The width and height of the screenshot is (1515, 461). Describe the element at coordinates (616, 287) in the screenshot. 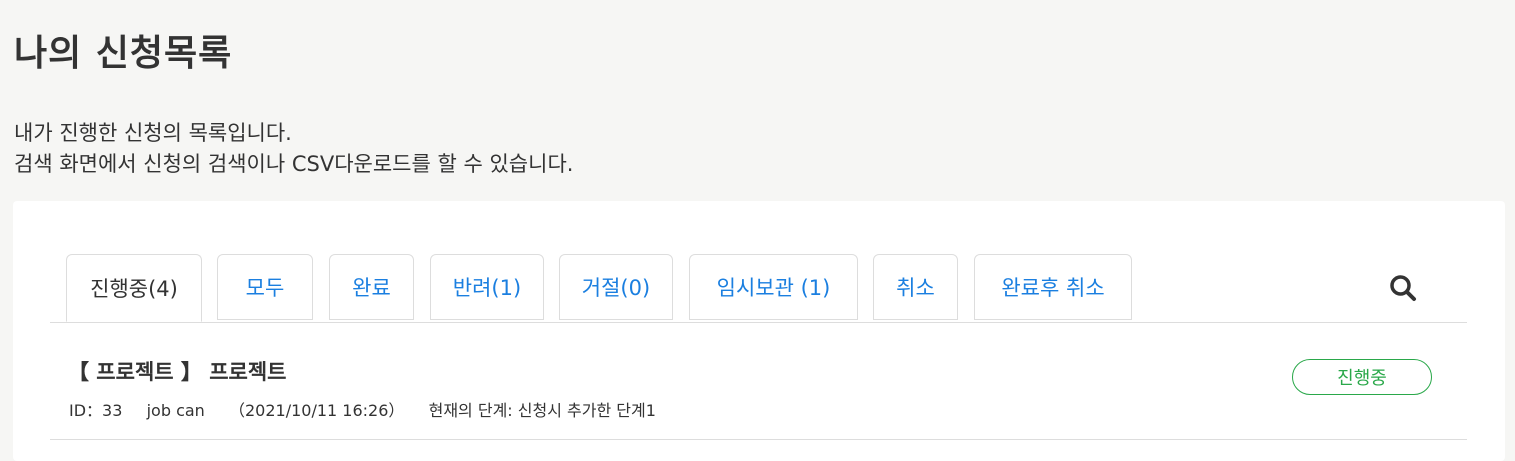

I see `tab-rejected: 거절(0)` at that location.